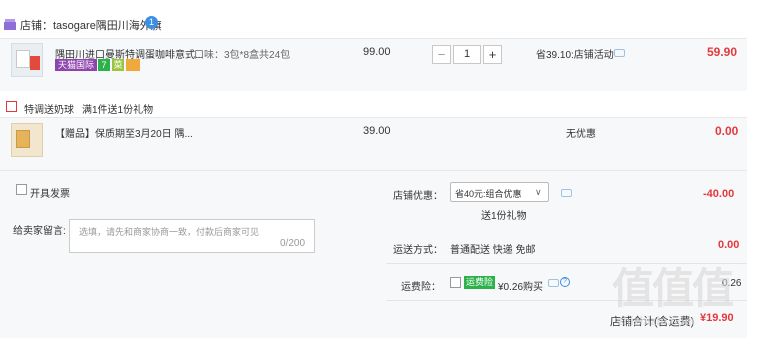 The width and height of the screenshot is (759, 342). What do you see at coordinates (39, 231) in the screenshot?
I see `memo-label: 给卖家留言:` at bounding box center [39, 231].